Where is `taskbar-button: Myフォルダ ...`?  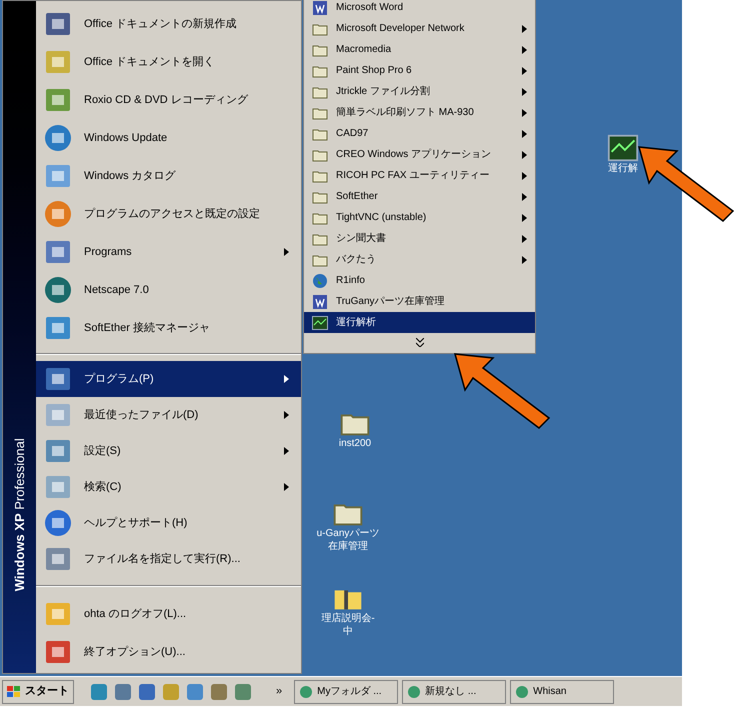 taskbar-button: Myフォルダ ... is located at coordinates (346, 692).